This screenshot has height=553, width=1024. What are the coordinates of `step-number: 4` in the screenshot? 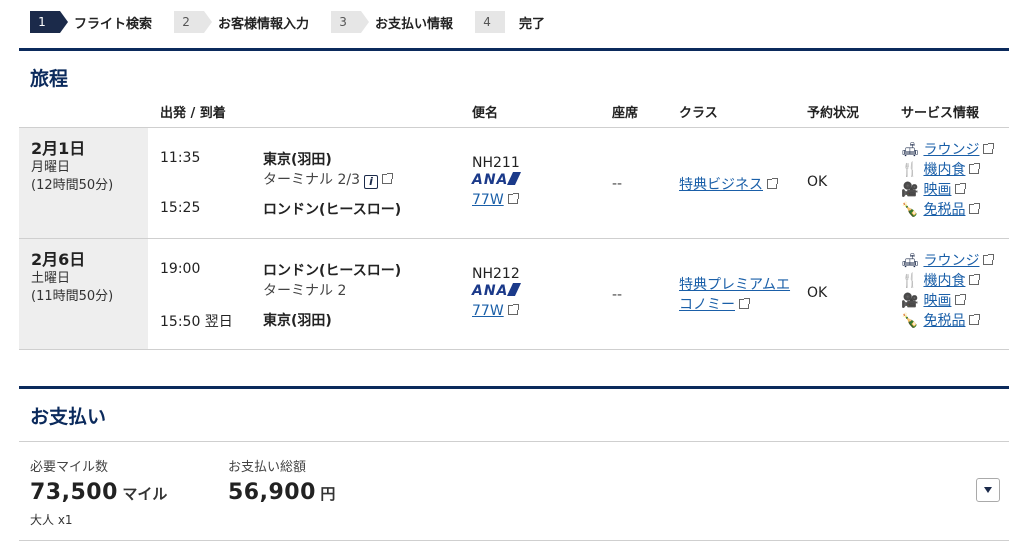 It's located at (490, 22).